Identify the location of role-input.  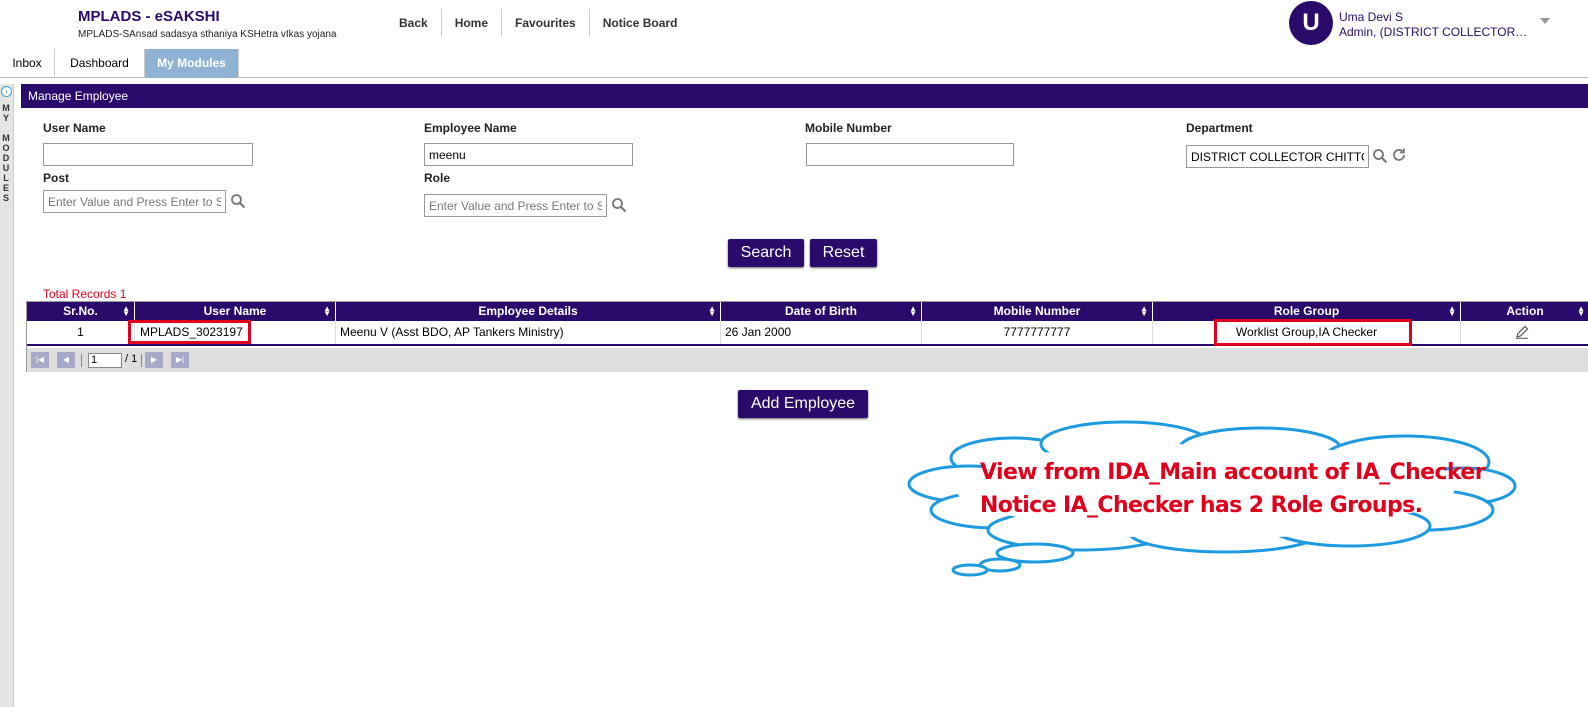
(515, 205).